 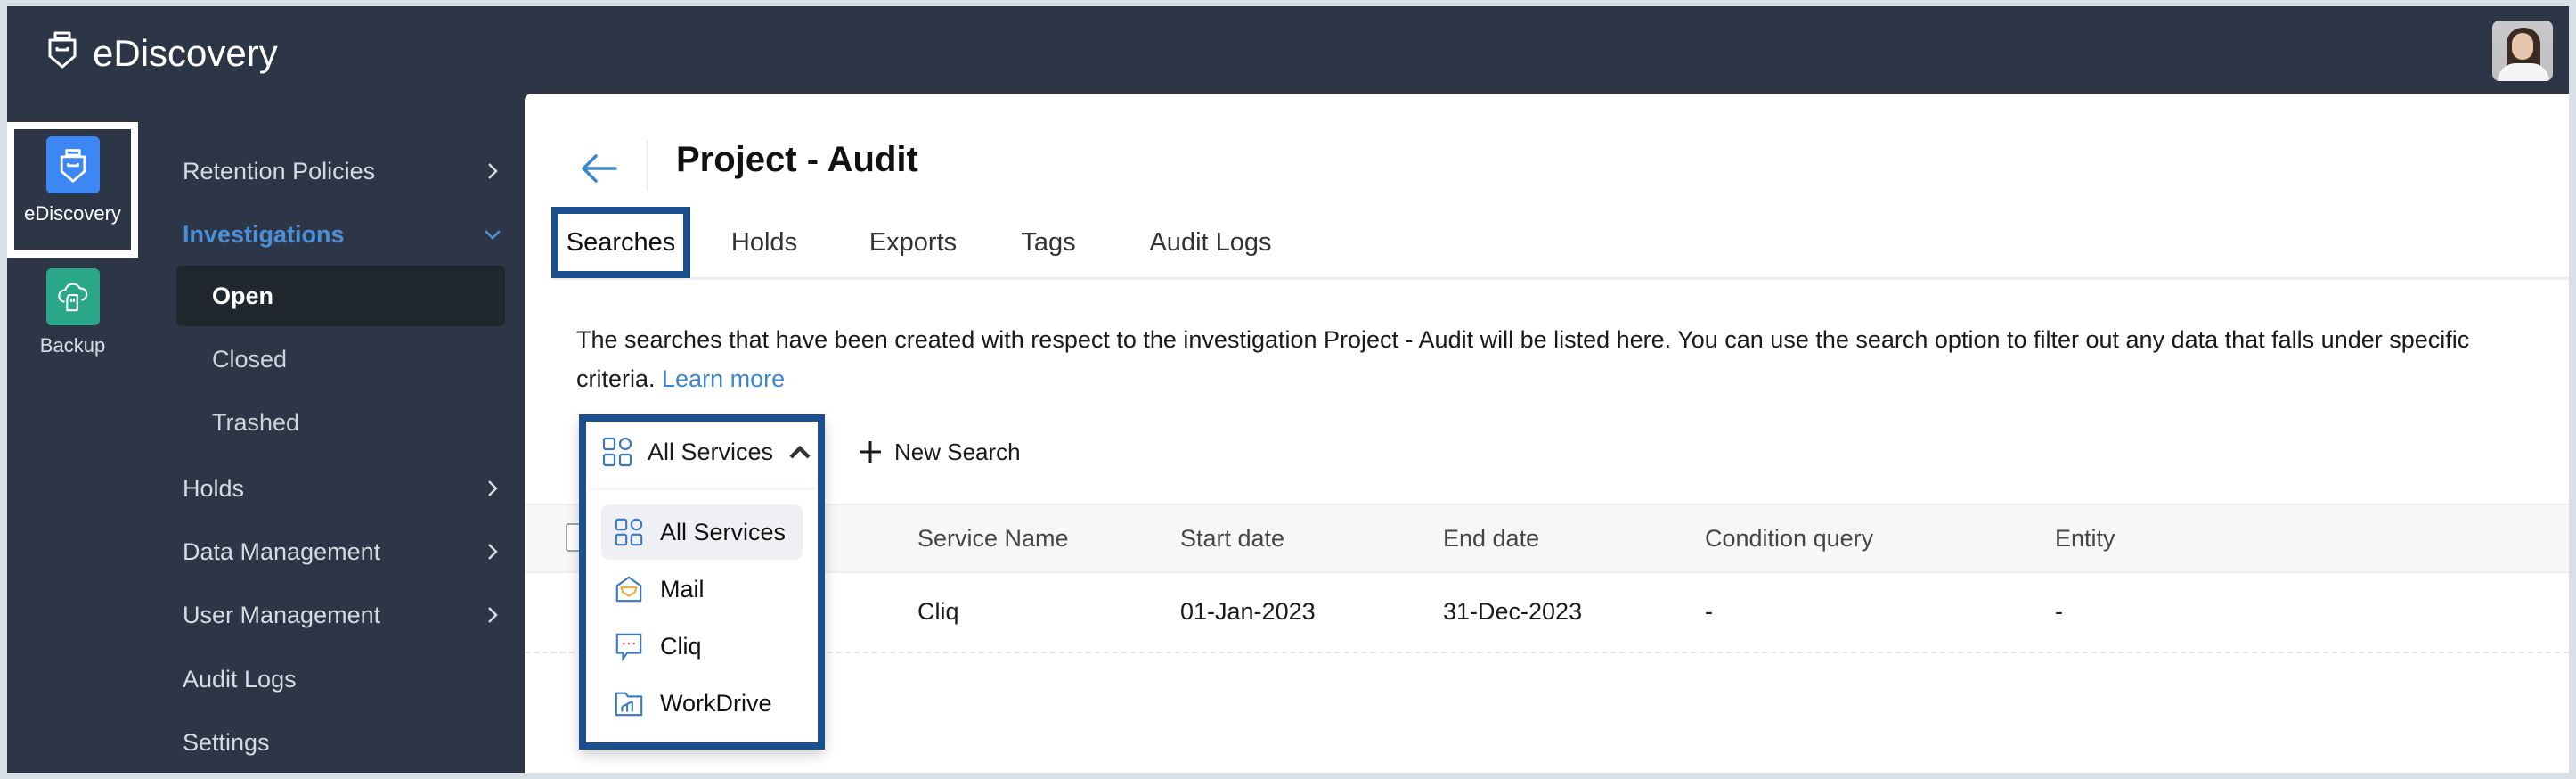 What do you see at coordinates (682, 589) in the screenshot?
I see `dropdown-option-label: Mail` at bounding box center [682, 589].